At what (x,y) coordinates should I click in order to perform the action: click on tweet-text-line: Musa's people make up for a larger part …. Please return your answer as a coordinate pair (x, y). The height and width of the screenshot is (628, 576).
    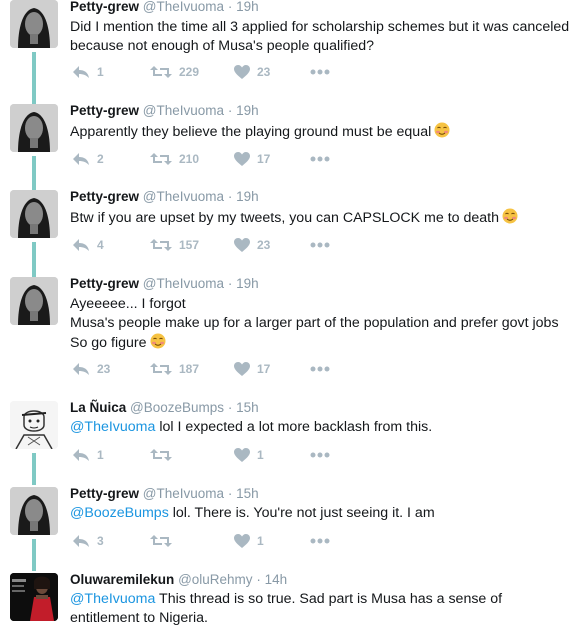
    Looking at the image, I should click on (314, 323).